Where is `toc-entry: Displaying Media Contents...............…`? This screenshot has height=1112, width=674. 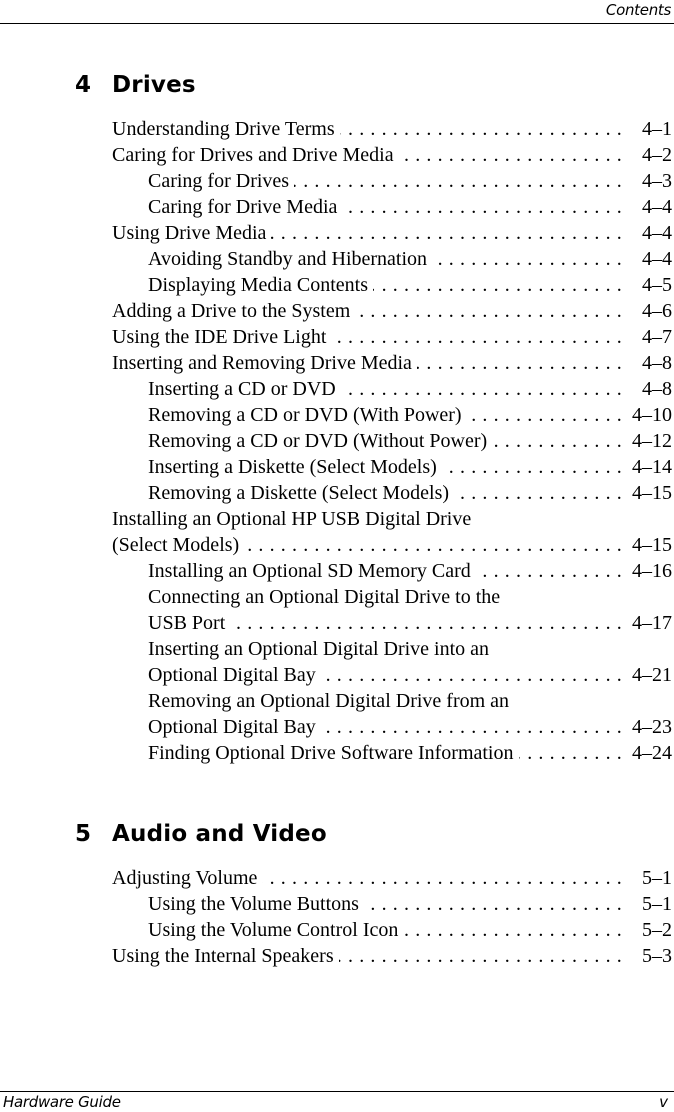
toc-entry: Displaying Media Contents...............… is located at coordinates (337, 285).